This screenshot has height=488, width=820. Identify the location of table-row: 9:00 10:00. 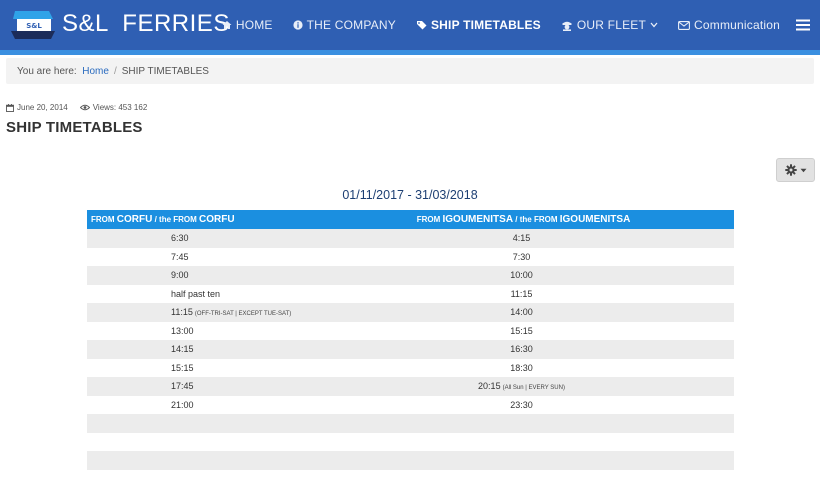
(410, 275).